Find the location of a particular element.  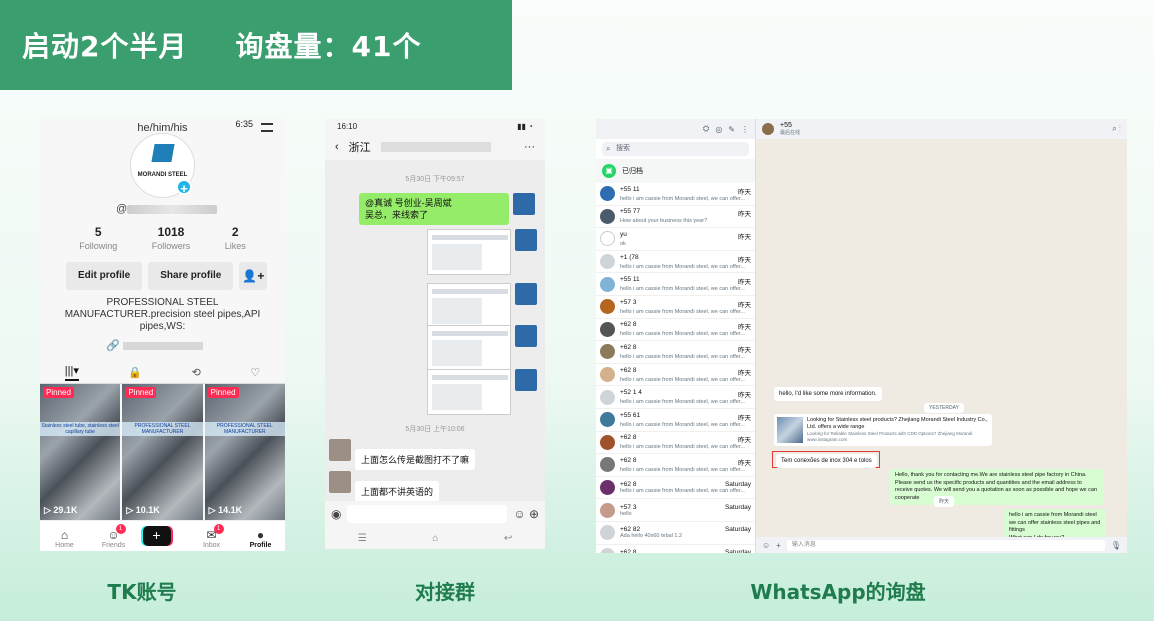

stat-followers: 1018 Followers is located at coordinates (171, 238).